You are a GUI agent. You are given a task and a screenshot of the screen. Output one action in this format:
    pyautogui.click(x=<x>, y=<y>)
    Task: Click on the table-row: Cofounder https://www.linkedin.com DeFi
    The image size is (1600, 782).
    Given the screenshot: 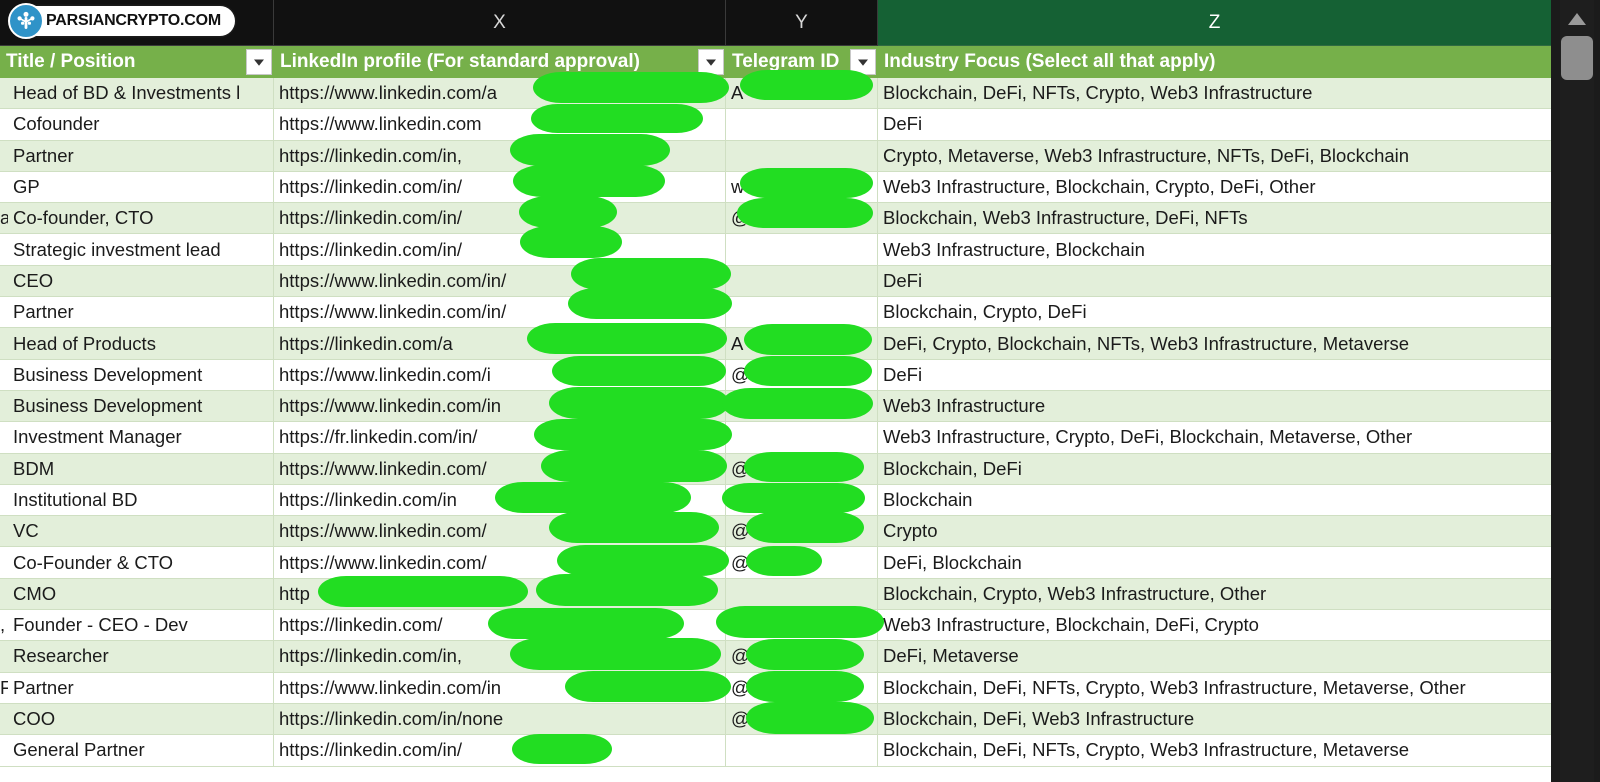 What is the action you would take?
    pyautogui.click(x=776, y=125)
    